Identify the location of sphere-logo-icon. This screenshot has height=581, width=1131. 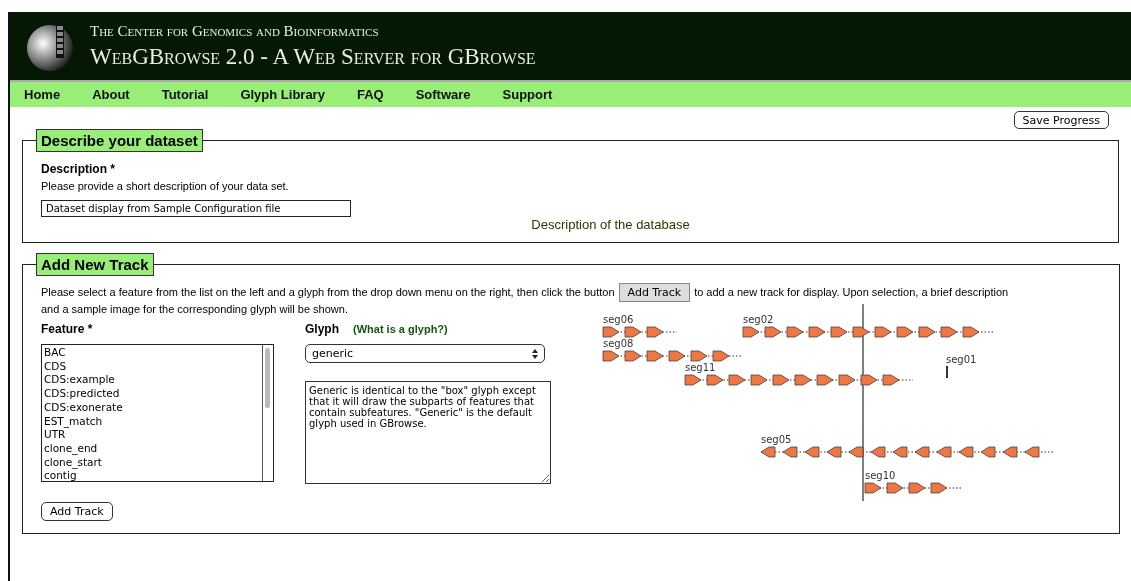
(50, 46).